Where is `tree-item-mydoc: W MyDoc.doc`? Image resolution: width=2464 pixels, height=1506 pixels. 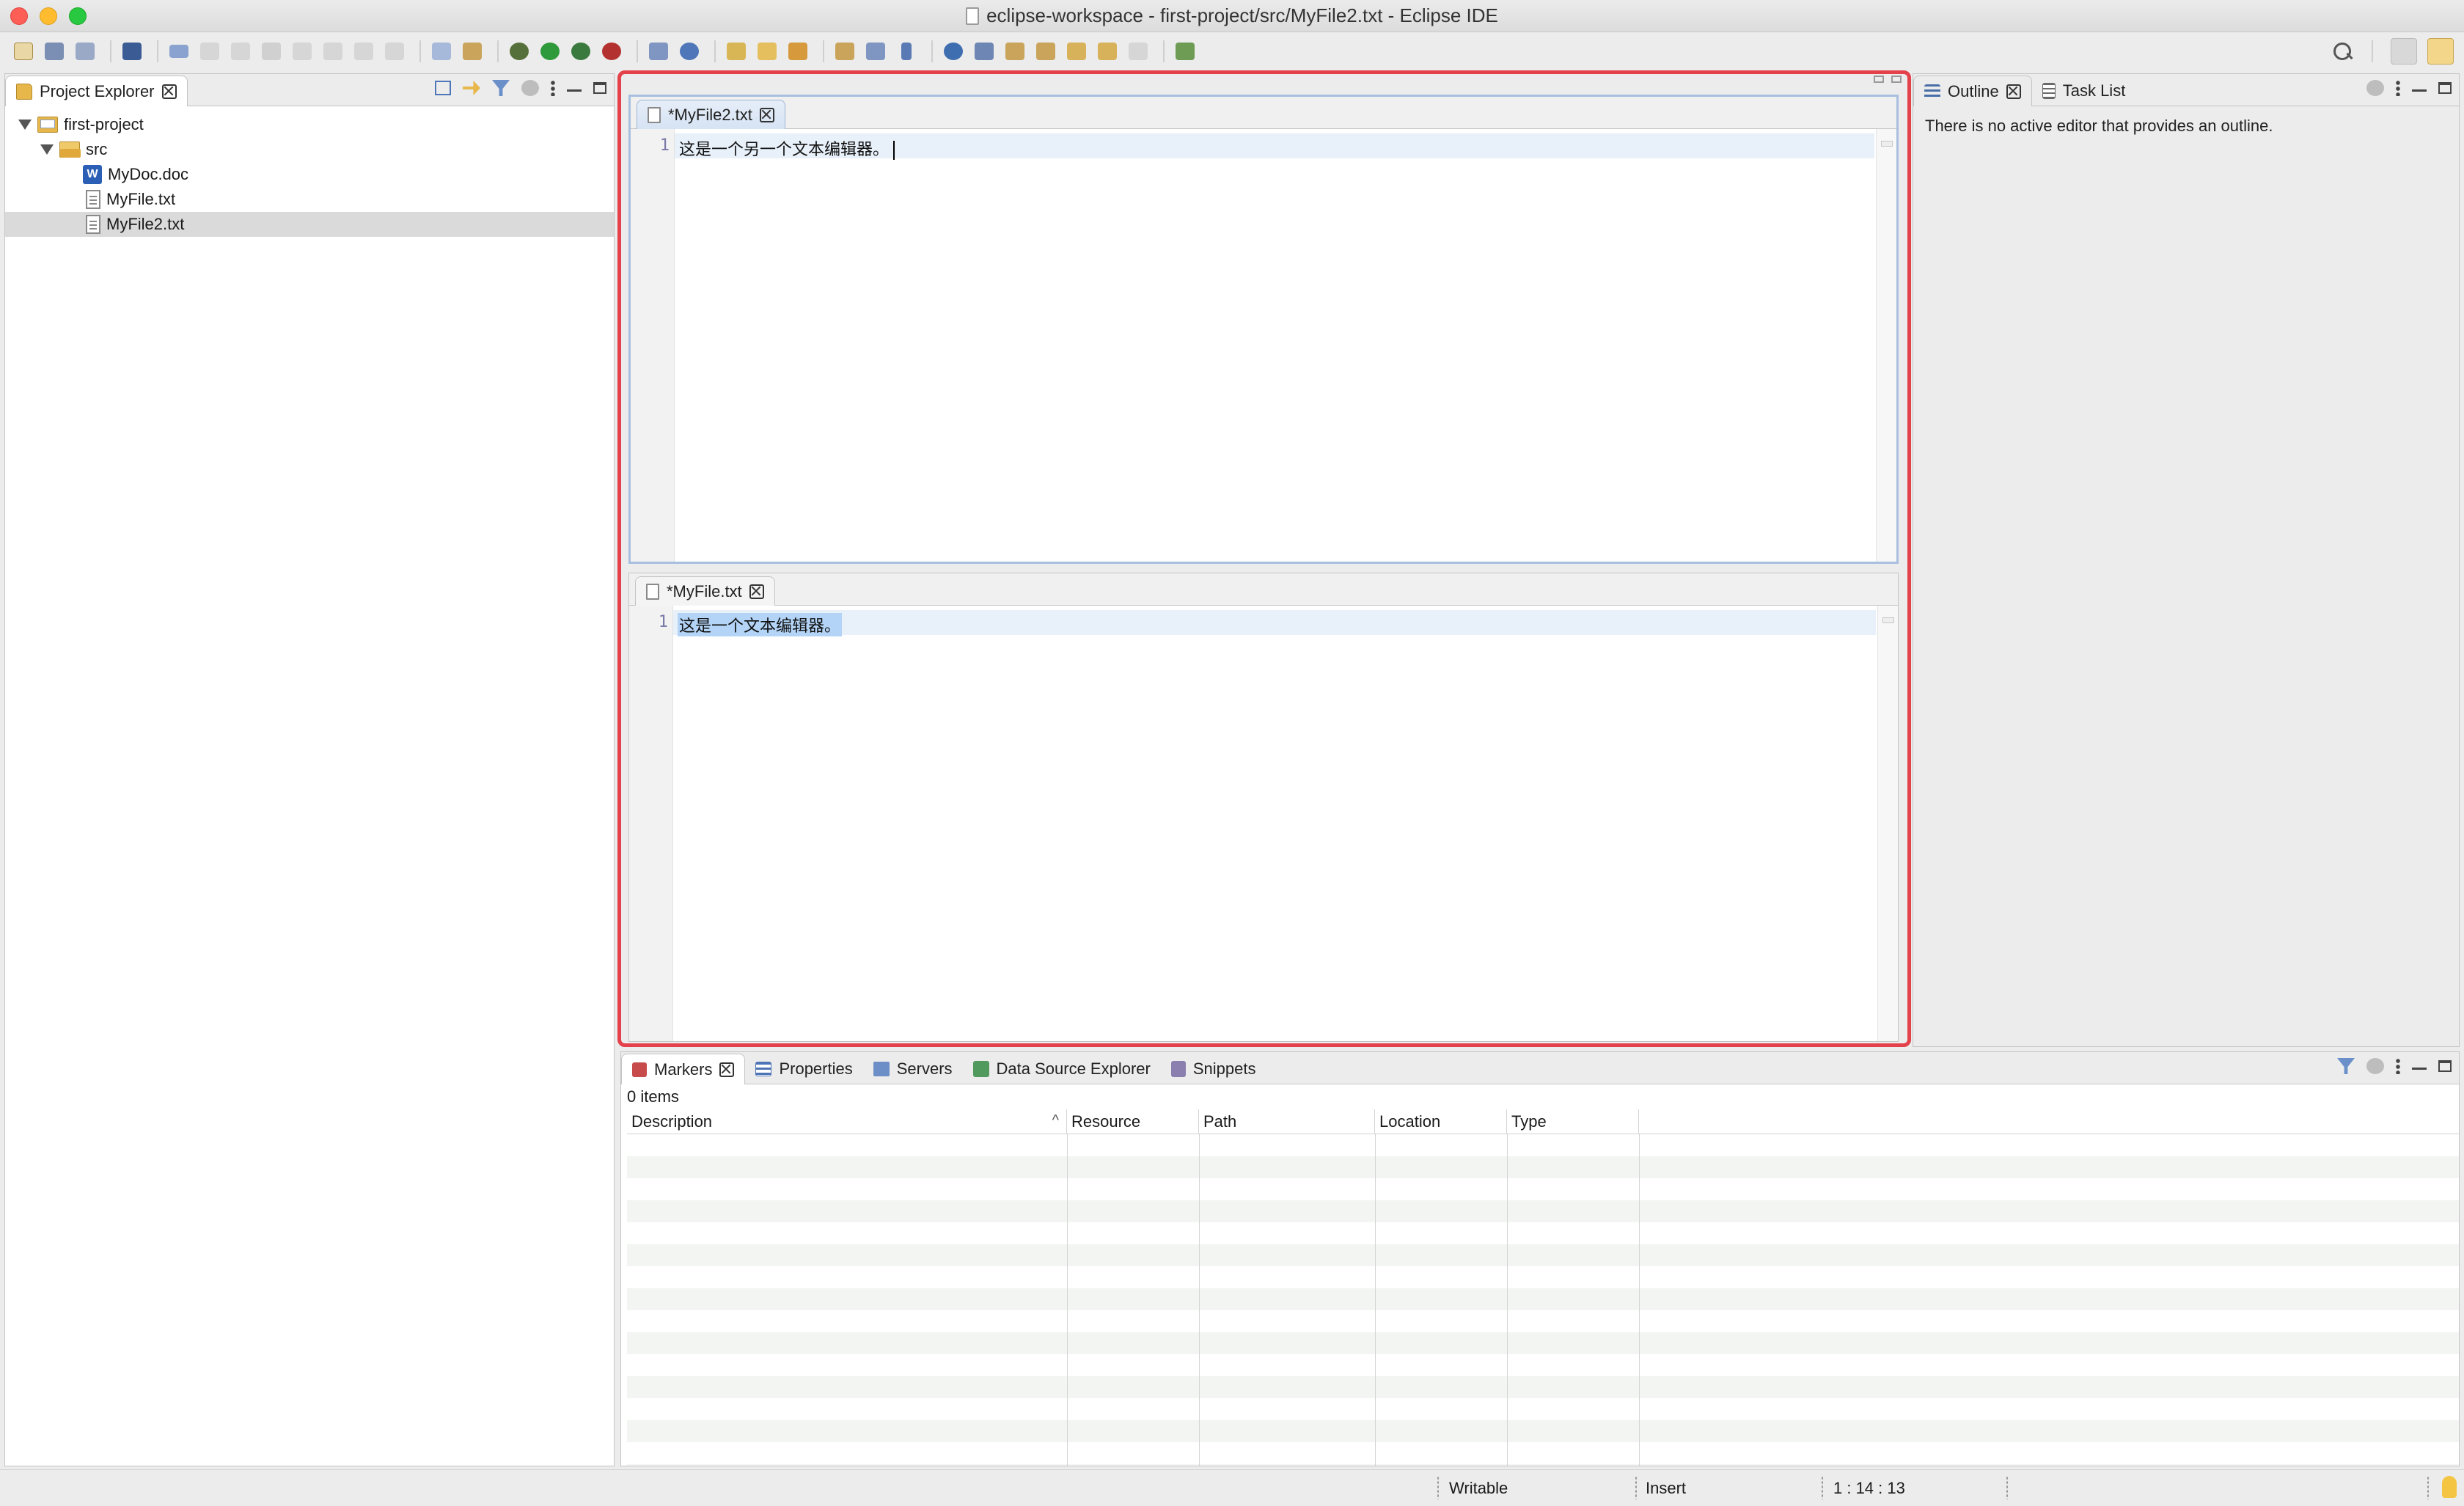 tree-item-mydoc: W MyDoc.doc is located at coordinates (309, 174).